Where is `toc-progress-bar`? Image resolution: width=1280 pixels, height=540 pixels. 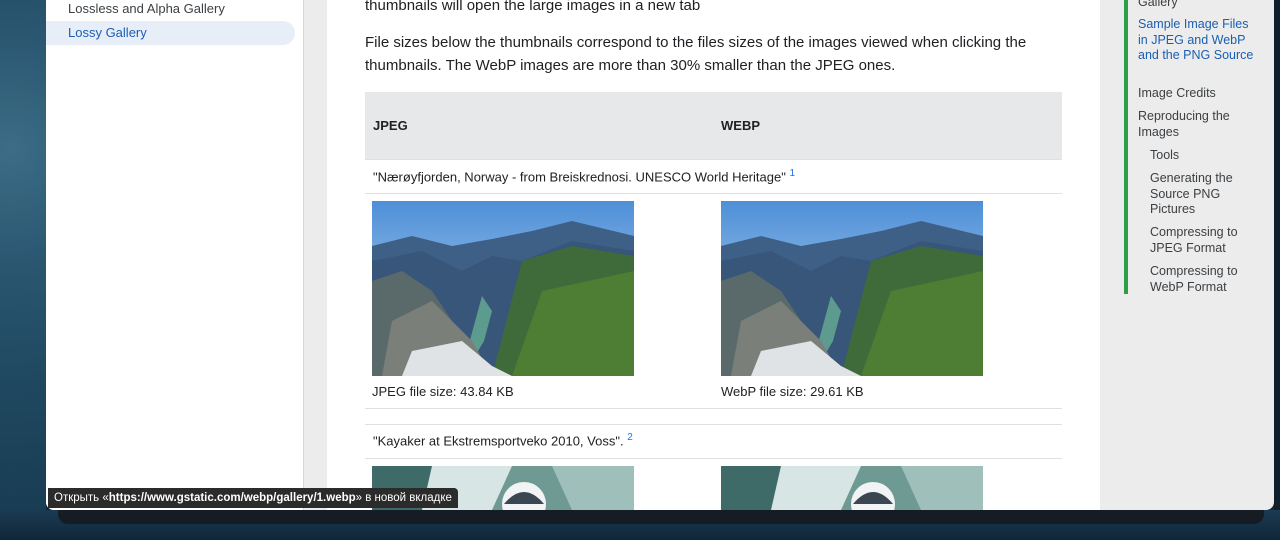
toc-progress-bar is located at coordinates (1126, 147).